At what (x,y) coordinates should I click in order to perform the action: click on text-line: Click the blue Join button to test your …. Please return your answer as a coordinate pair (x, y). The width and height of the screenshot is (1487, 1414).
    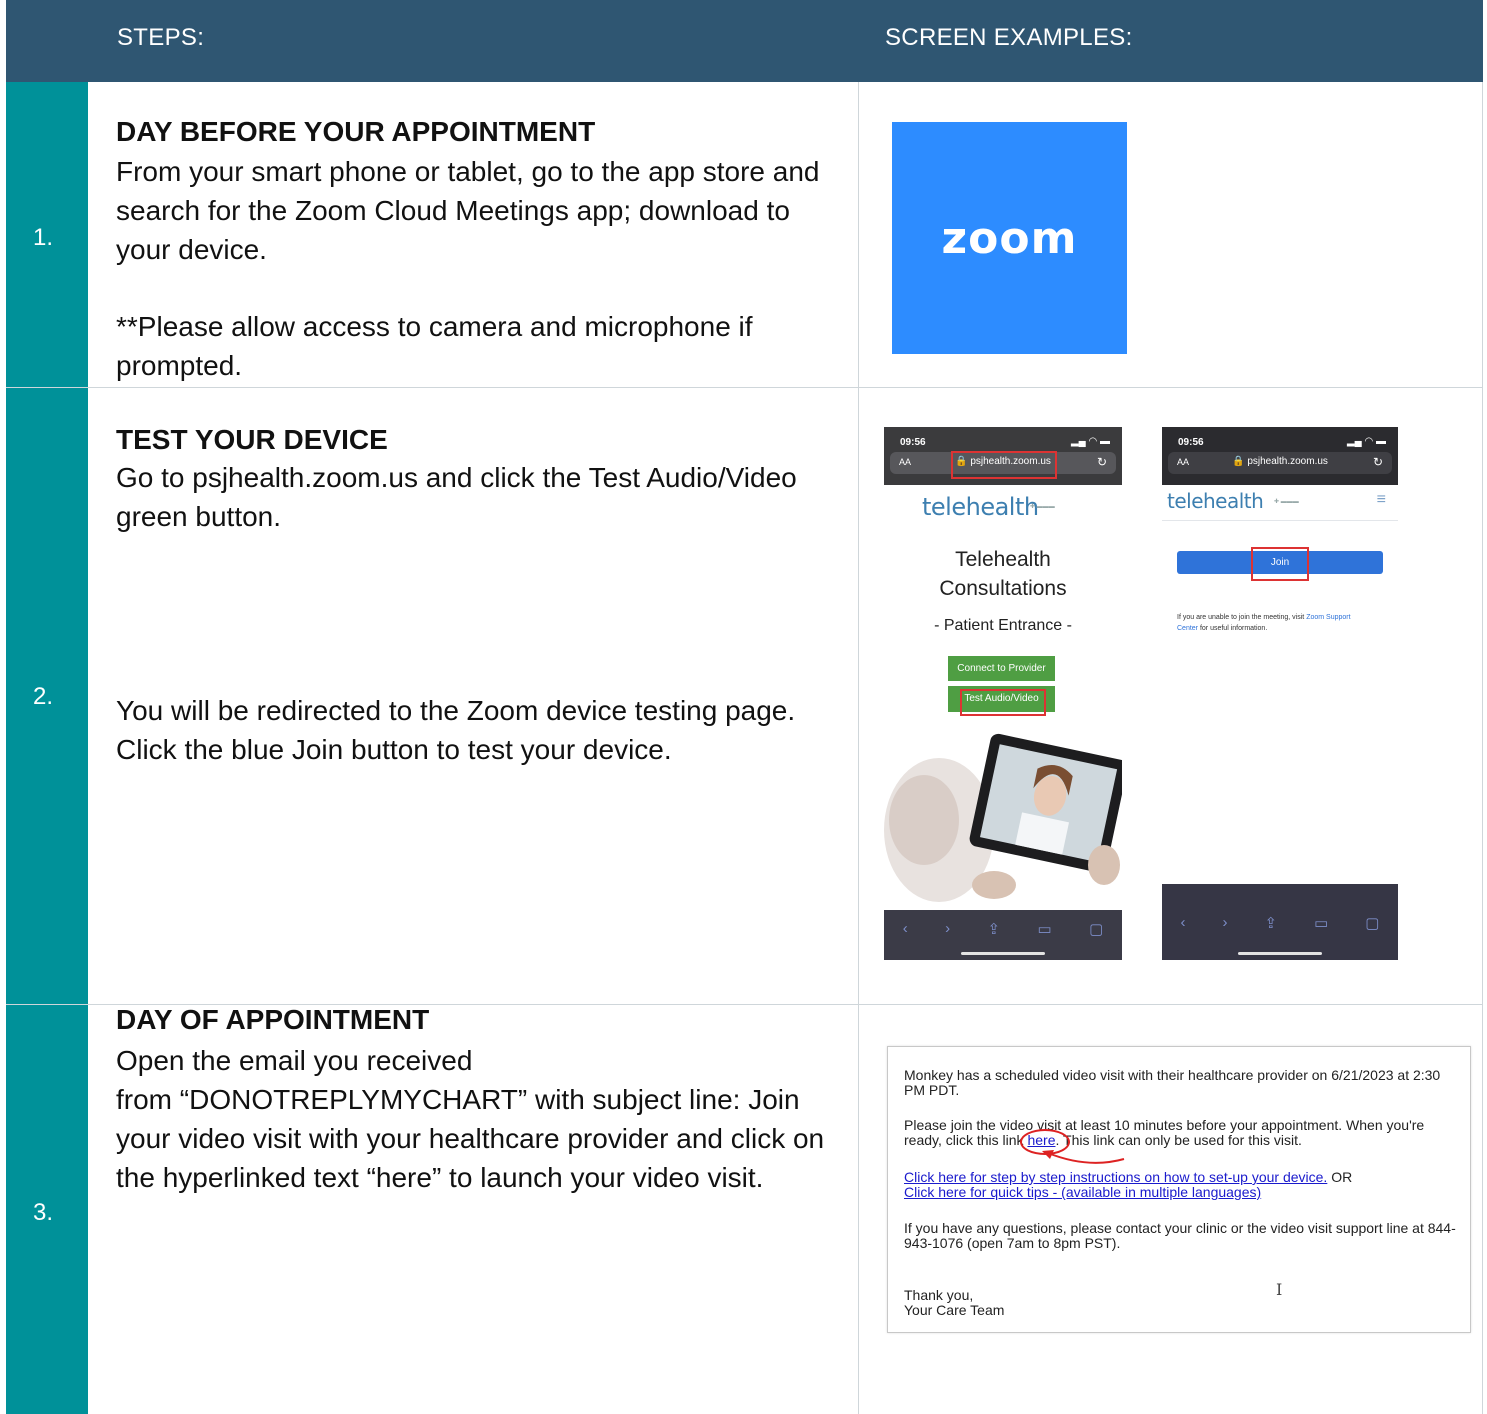
    Looking at the image, I should click on (394, 749).